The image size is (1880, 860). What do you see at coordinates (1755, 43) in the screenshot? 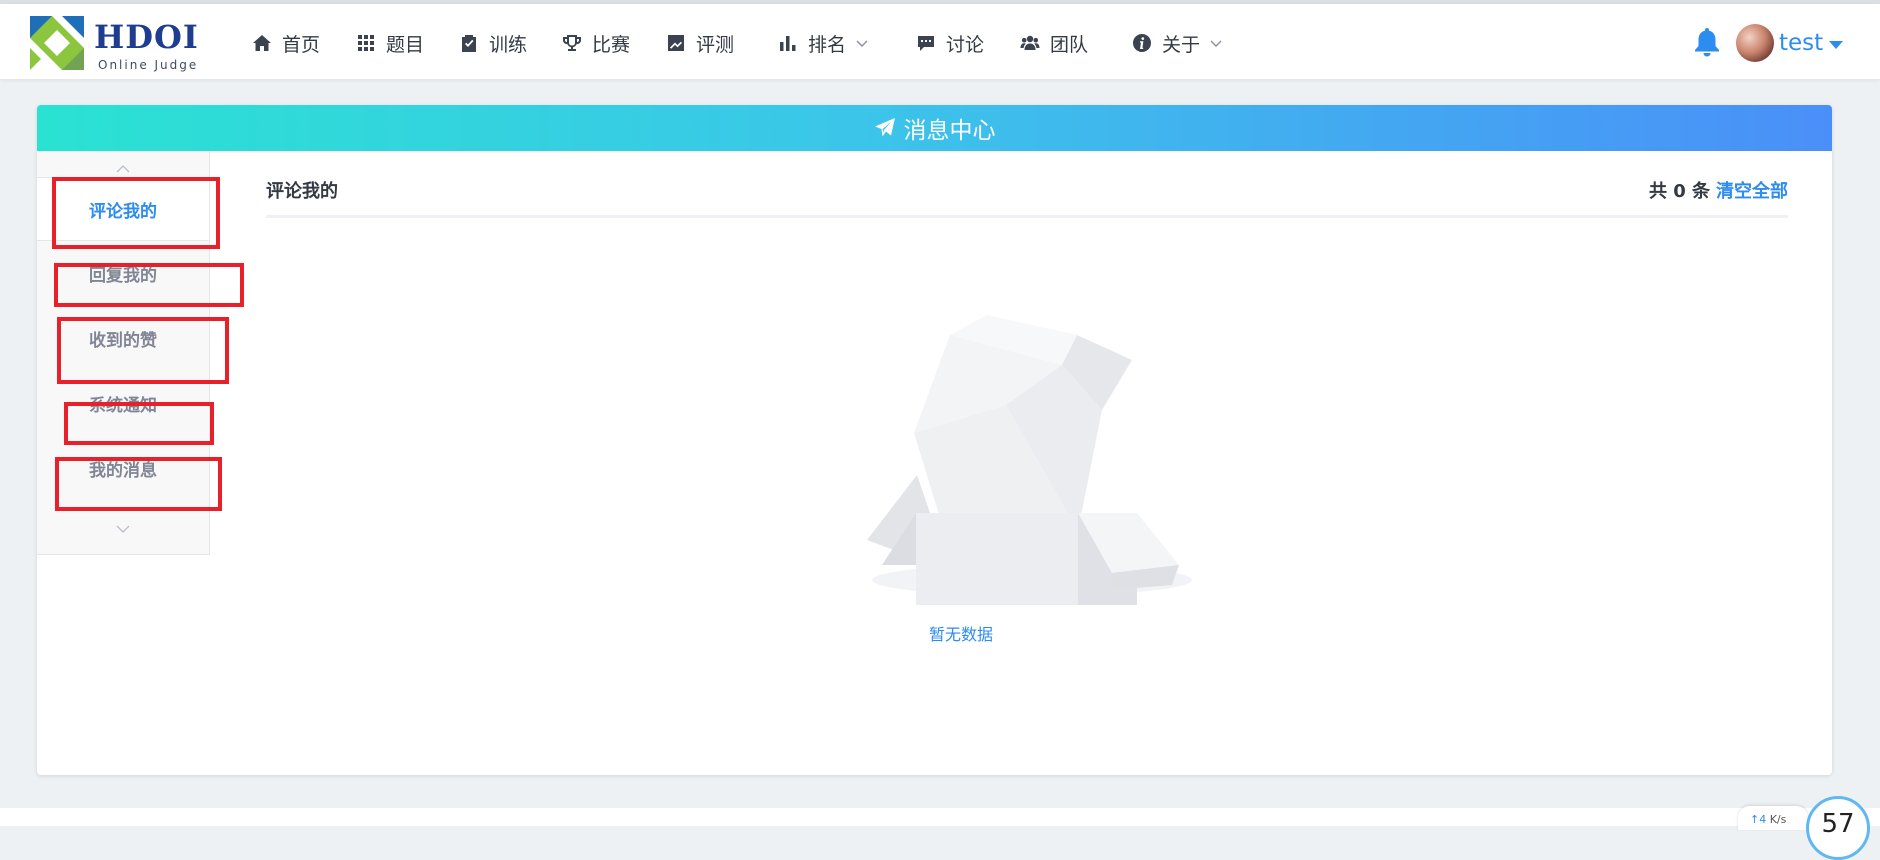
I see `user-avatar` at bounding box center [1755, 43].